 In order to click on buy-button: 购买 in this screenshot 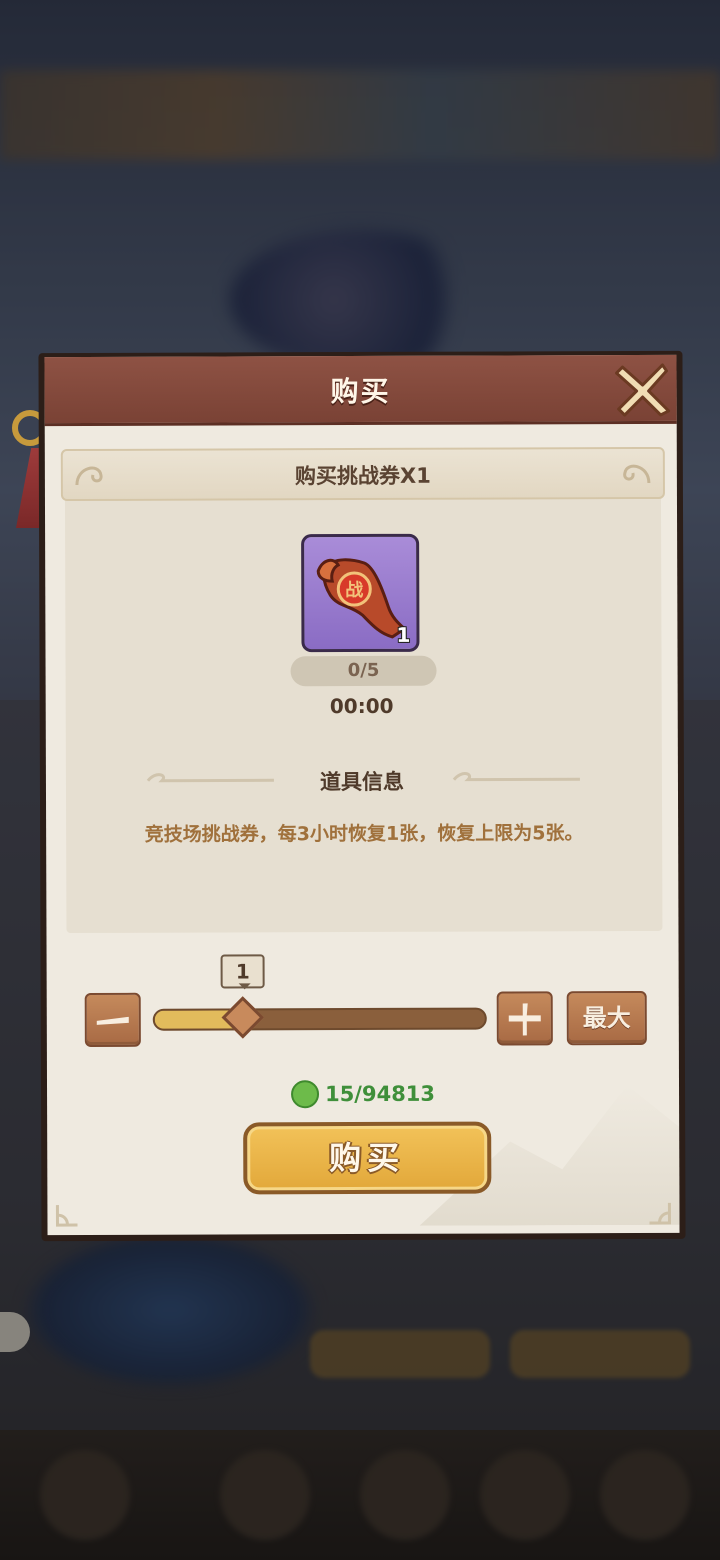, I will do `click(367, 1158)`.